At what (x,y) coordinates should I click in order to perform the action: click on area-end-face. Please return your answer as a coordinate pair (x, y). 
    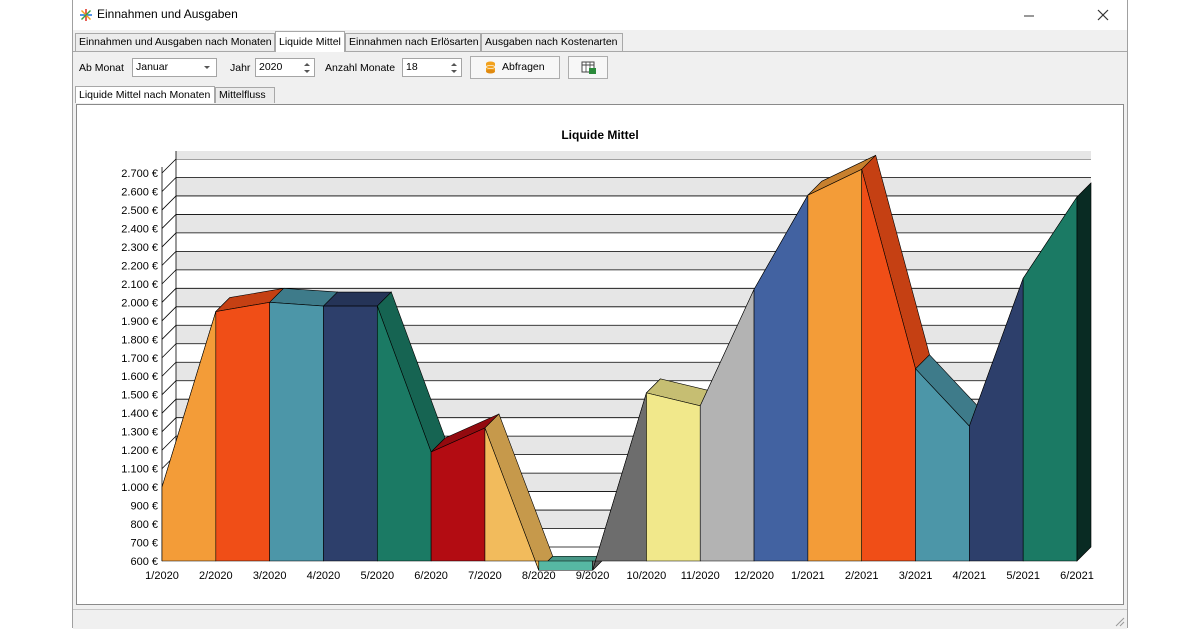
    Looking at the image, I should click on (1084, 372).